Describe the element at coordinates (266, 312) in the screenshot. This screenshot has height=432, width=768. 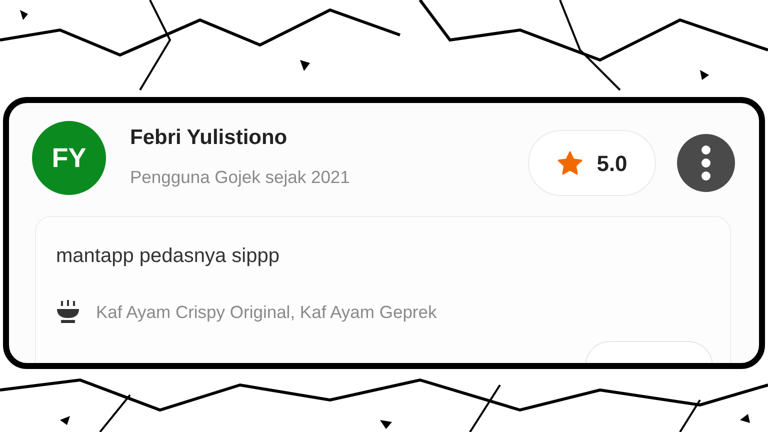
I see `ordered-items: Kaf Ayam Crispy Original, Kaf Ayam Geprek` at that location.